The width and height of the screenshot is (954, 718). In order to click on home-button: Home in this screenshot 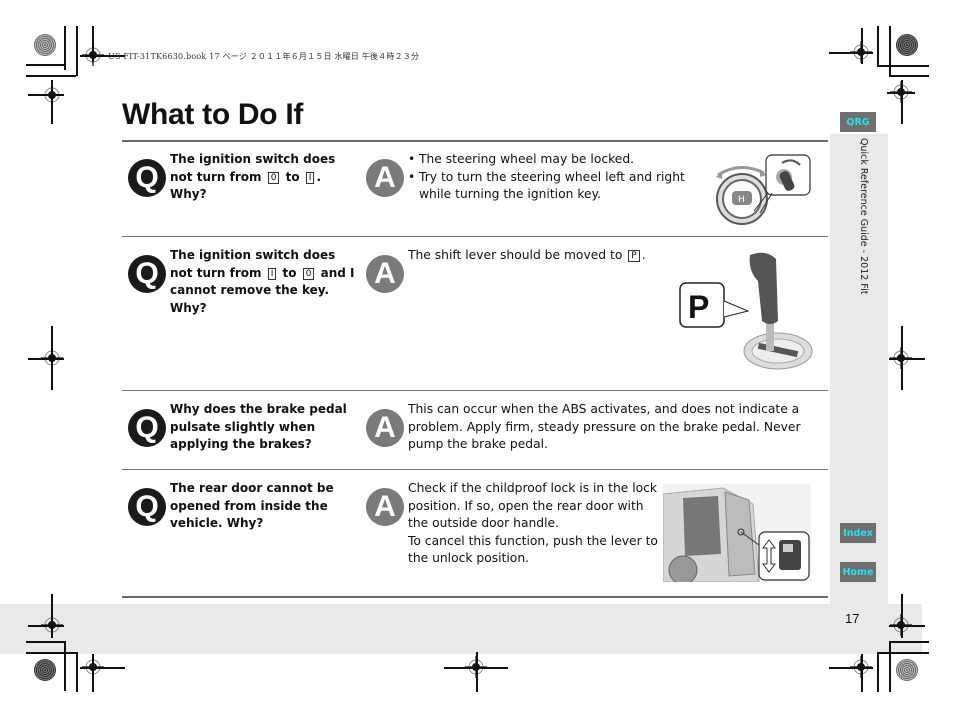, I will do `click(858, 572)`.